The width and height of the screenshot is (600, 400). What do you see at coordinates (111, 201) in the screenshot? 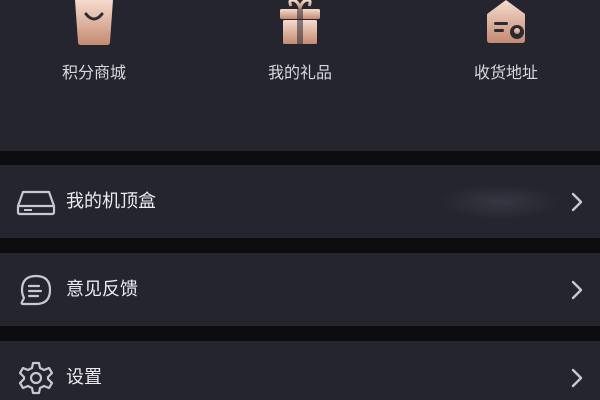
I see `menu-item-label: 我的机顶盒` at bounding box center [111, 201].